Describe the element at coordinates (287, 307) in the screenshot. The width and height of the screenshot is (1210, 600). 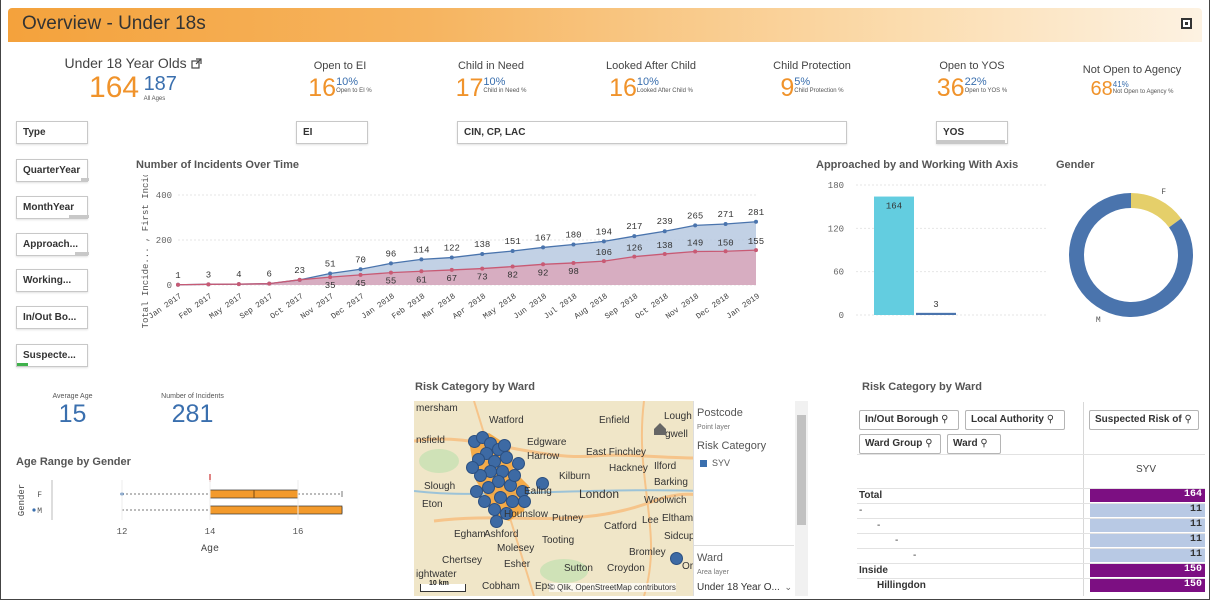
I see `x-tick-label: Oct 2017` at that location.